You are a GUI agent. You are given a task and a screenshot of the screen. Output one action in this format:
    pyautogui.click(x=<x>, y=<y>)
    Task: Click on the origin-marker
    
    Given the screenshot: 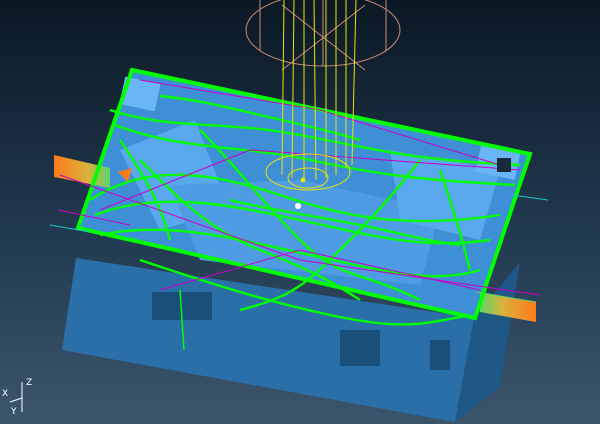 What is the action you would take?
    pyautogui.click(x=298, y=206)
    